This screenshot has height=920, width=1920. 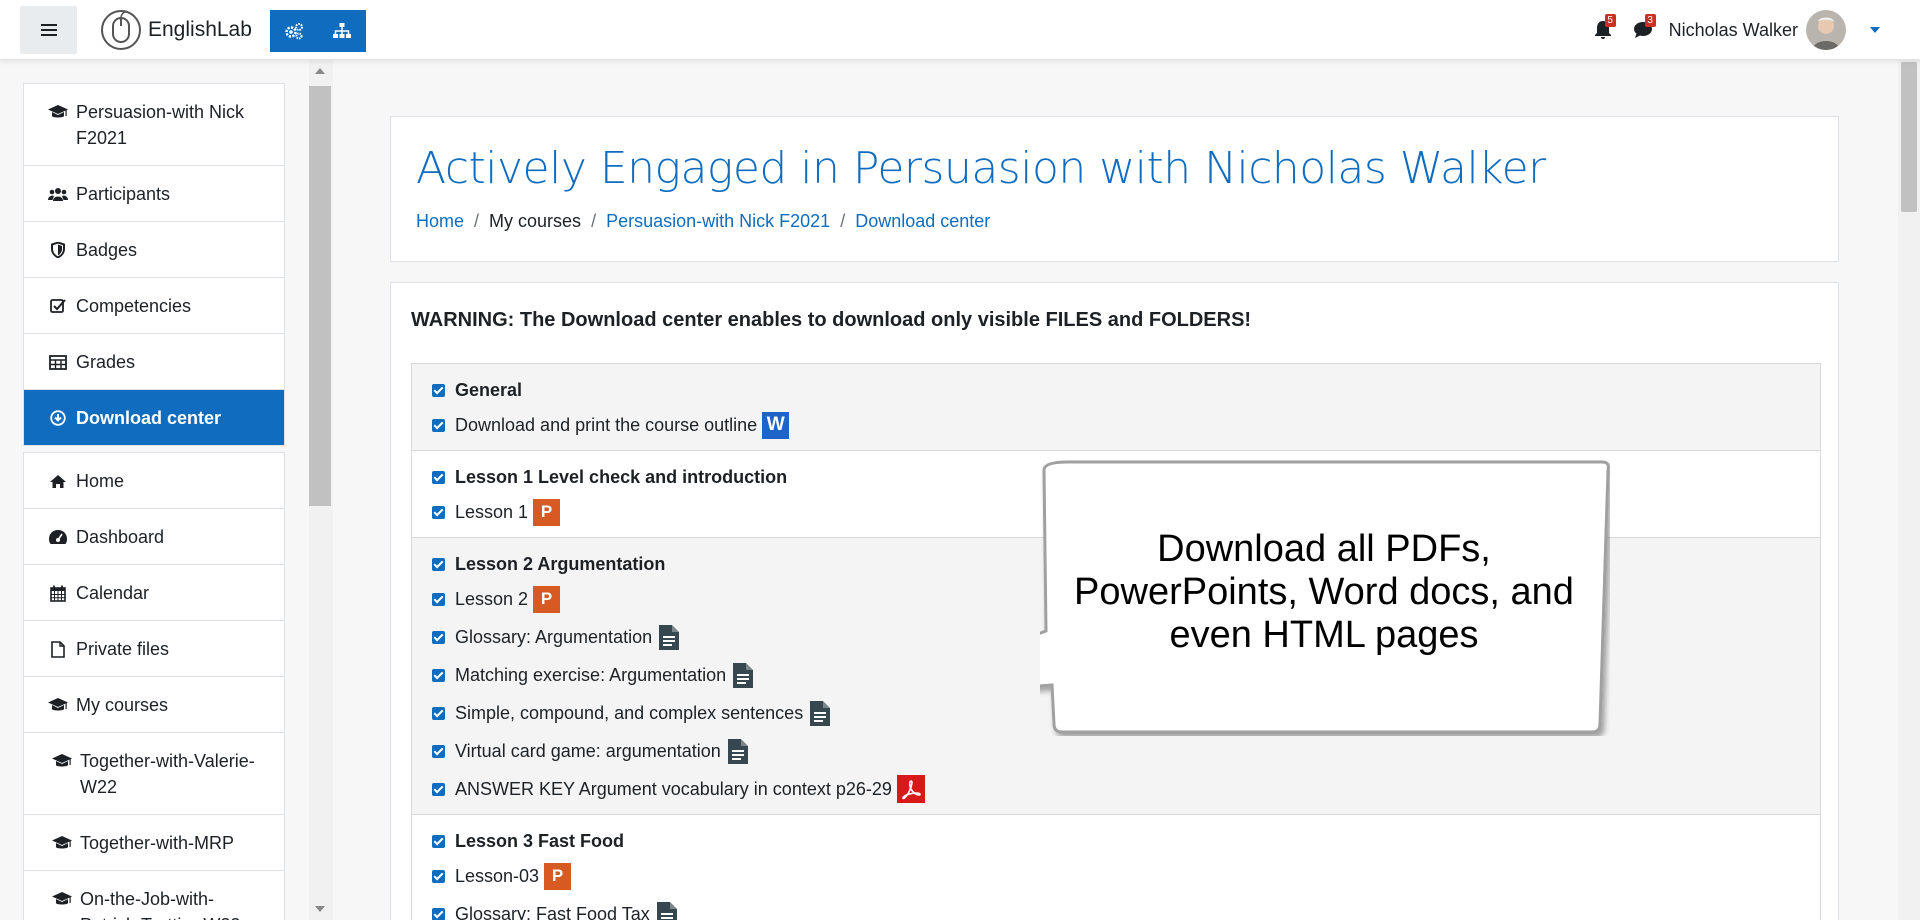 What do you see at coordinates (540, 840) in the screenshot?
I see `section-title: Lesson 3 Fast Food` at bounding box center [540, 840].